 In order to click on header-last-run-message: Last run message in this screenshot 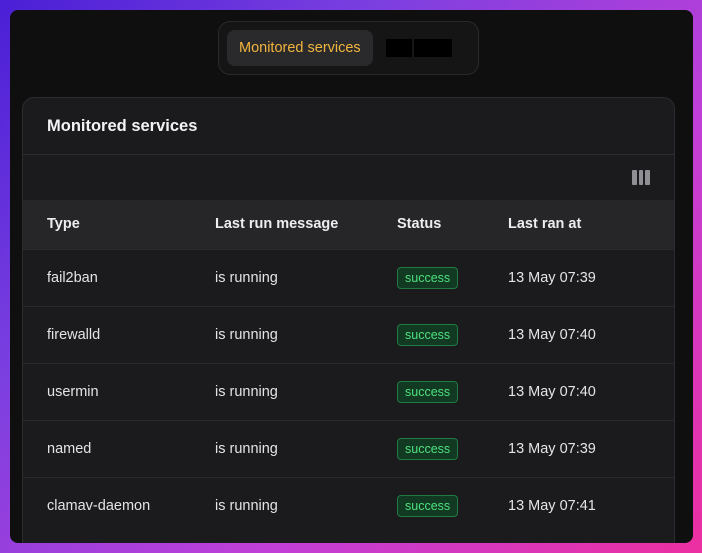, I will do `click(306, 224)`.